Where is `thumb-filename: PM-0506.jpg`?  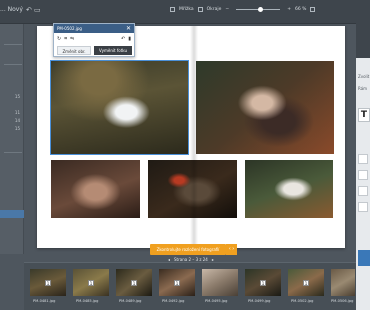 thumb-filename: PM-0506.jpg is located at coordinates (342, 301).